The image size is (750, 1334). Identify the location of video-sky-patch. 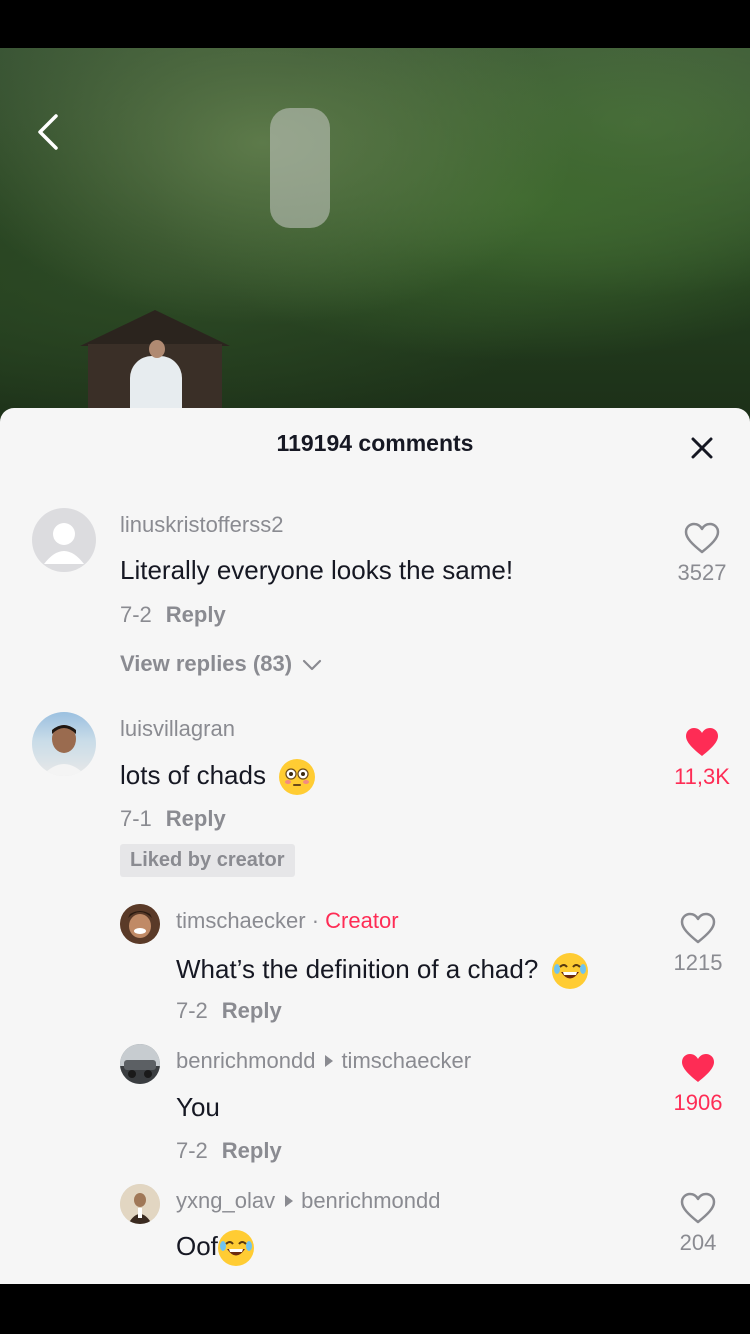
(300, 168).